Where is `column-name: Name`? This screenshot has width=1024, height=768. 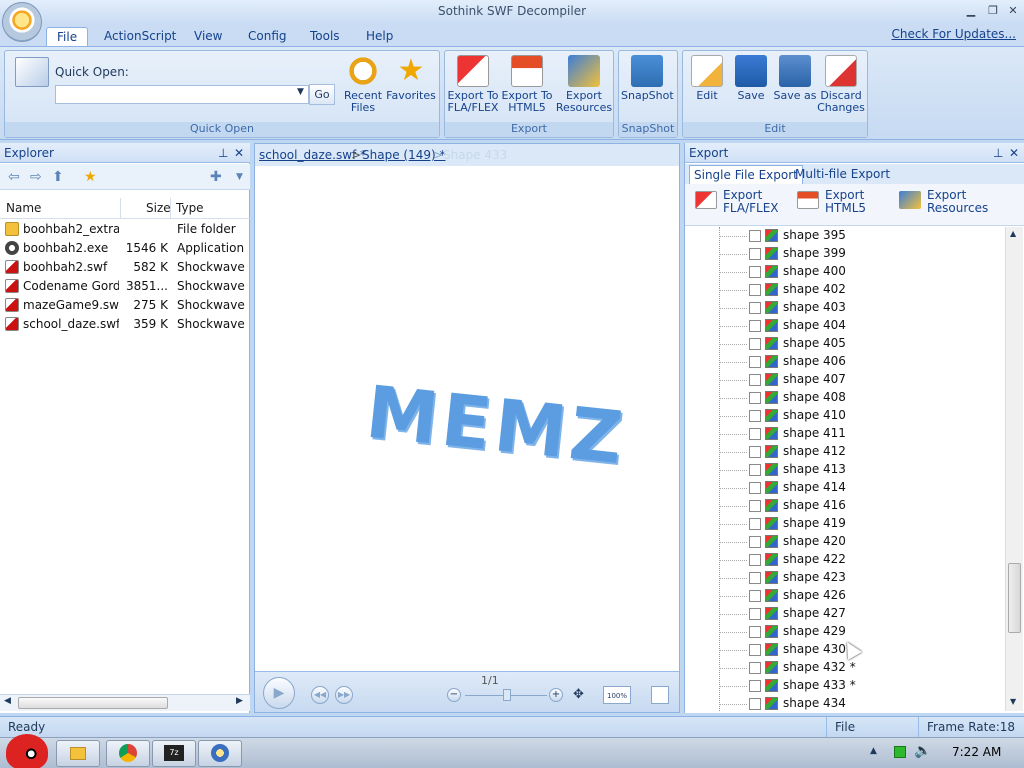 column-name: Name is located at coordinates (23, 208).